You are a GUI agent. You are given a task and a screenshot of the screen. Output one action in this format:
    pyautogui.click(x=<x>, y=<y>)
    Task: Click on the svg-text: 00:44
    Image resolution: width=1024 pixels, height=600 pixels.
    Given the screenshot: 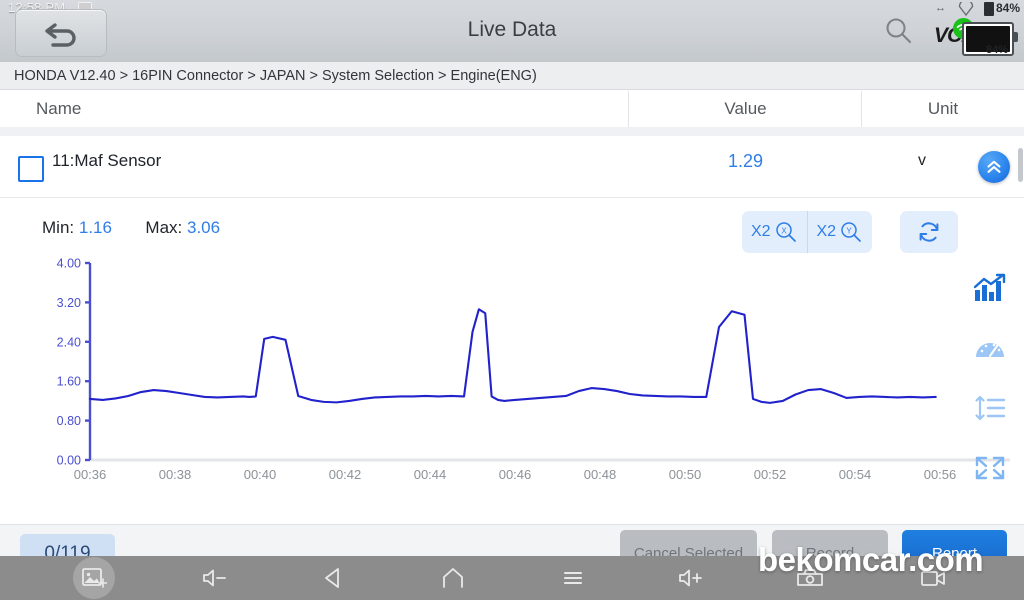 What is the action you would take?
    pyautogui.click(x=430, y=474)
    